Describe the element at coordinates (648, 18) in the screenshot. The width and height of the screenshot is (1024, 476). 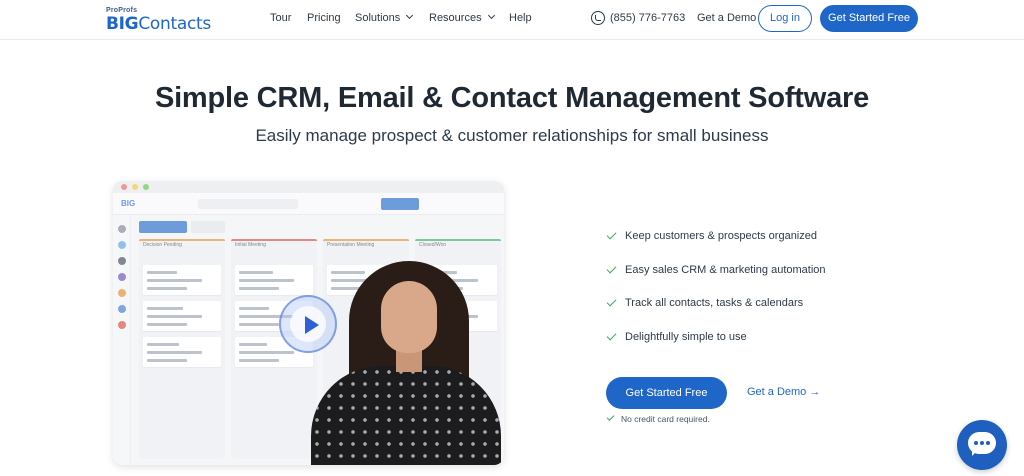
I see `phone-number: (855) 776-7763` at that location.